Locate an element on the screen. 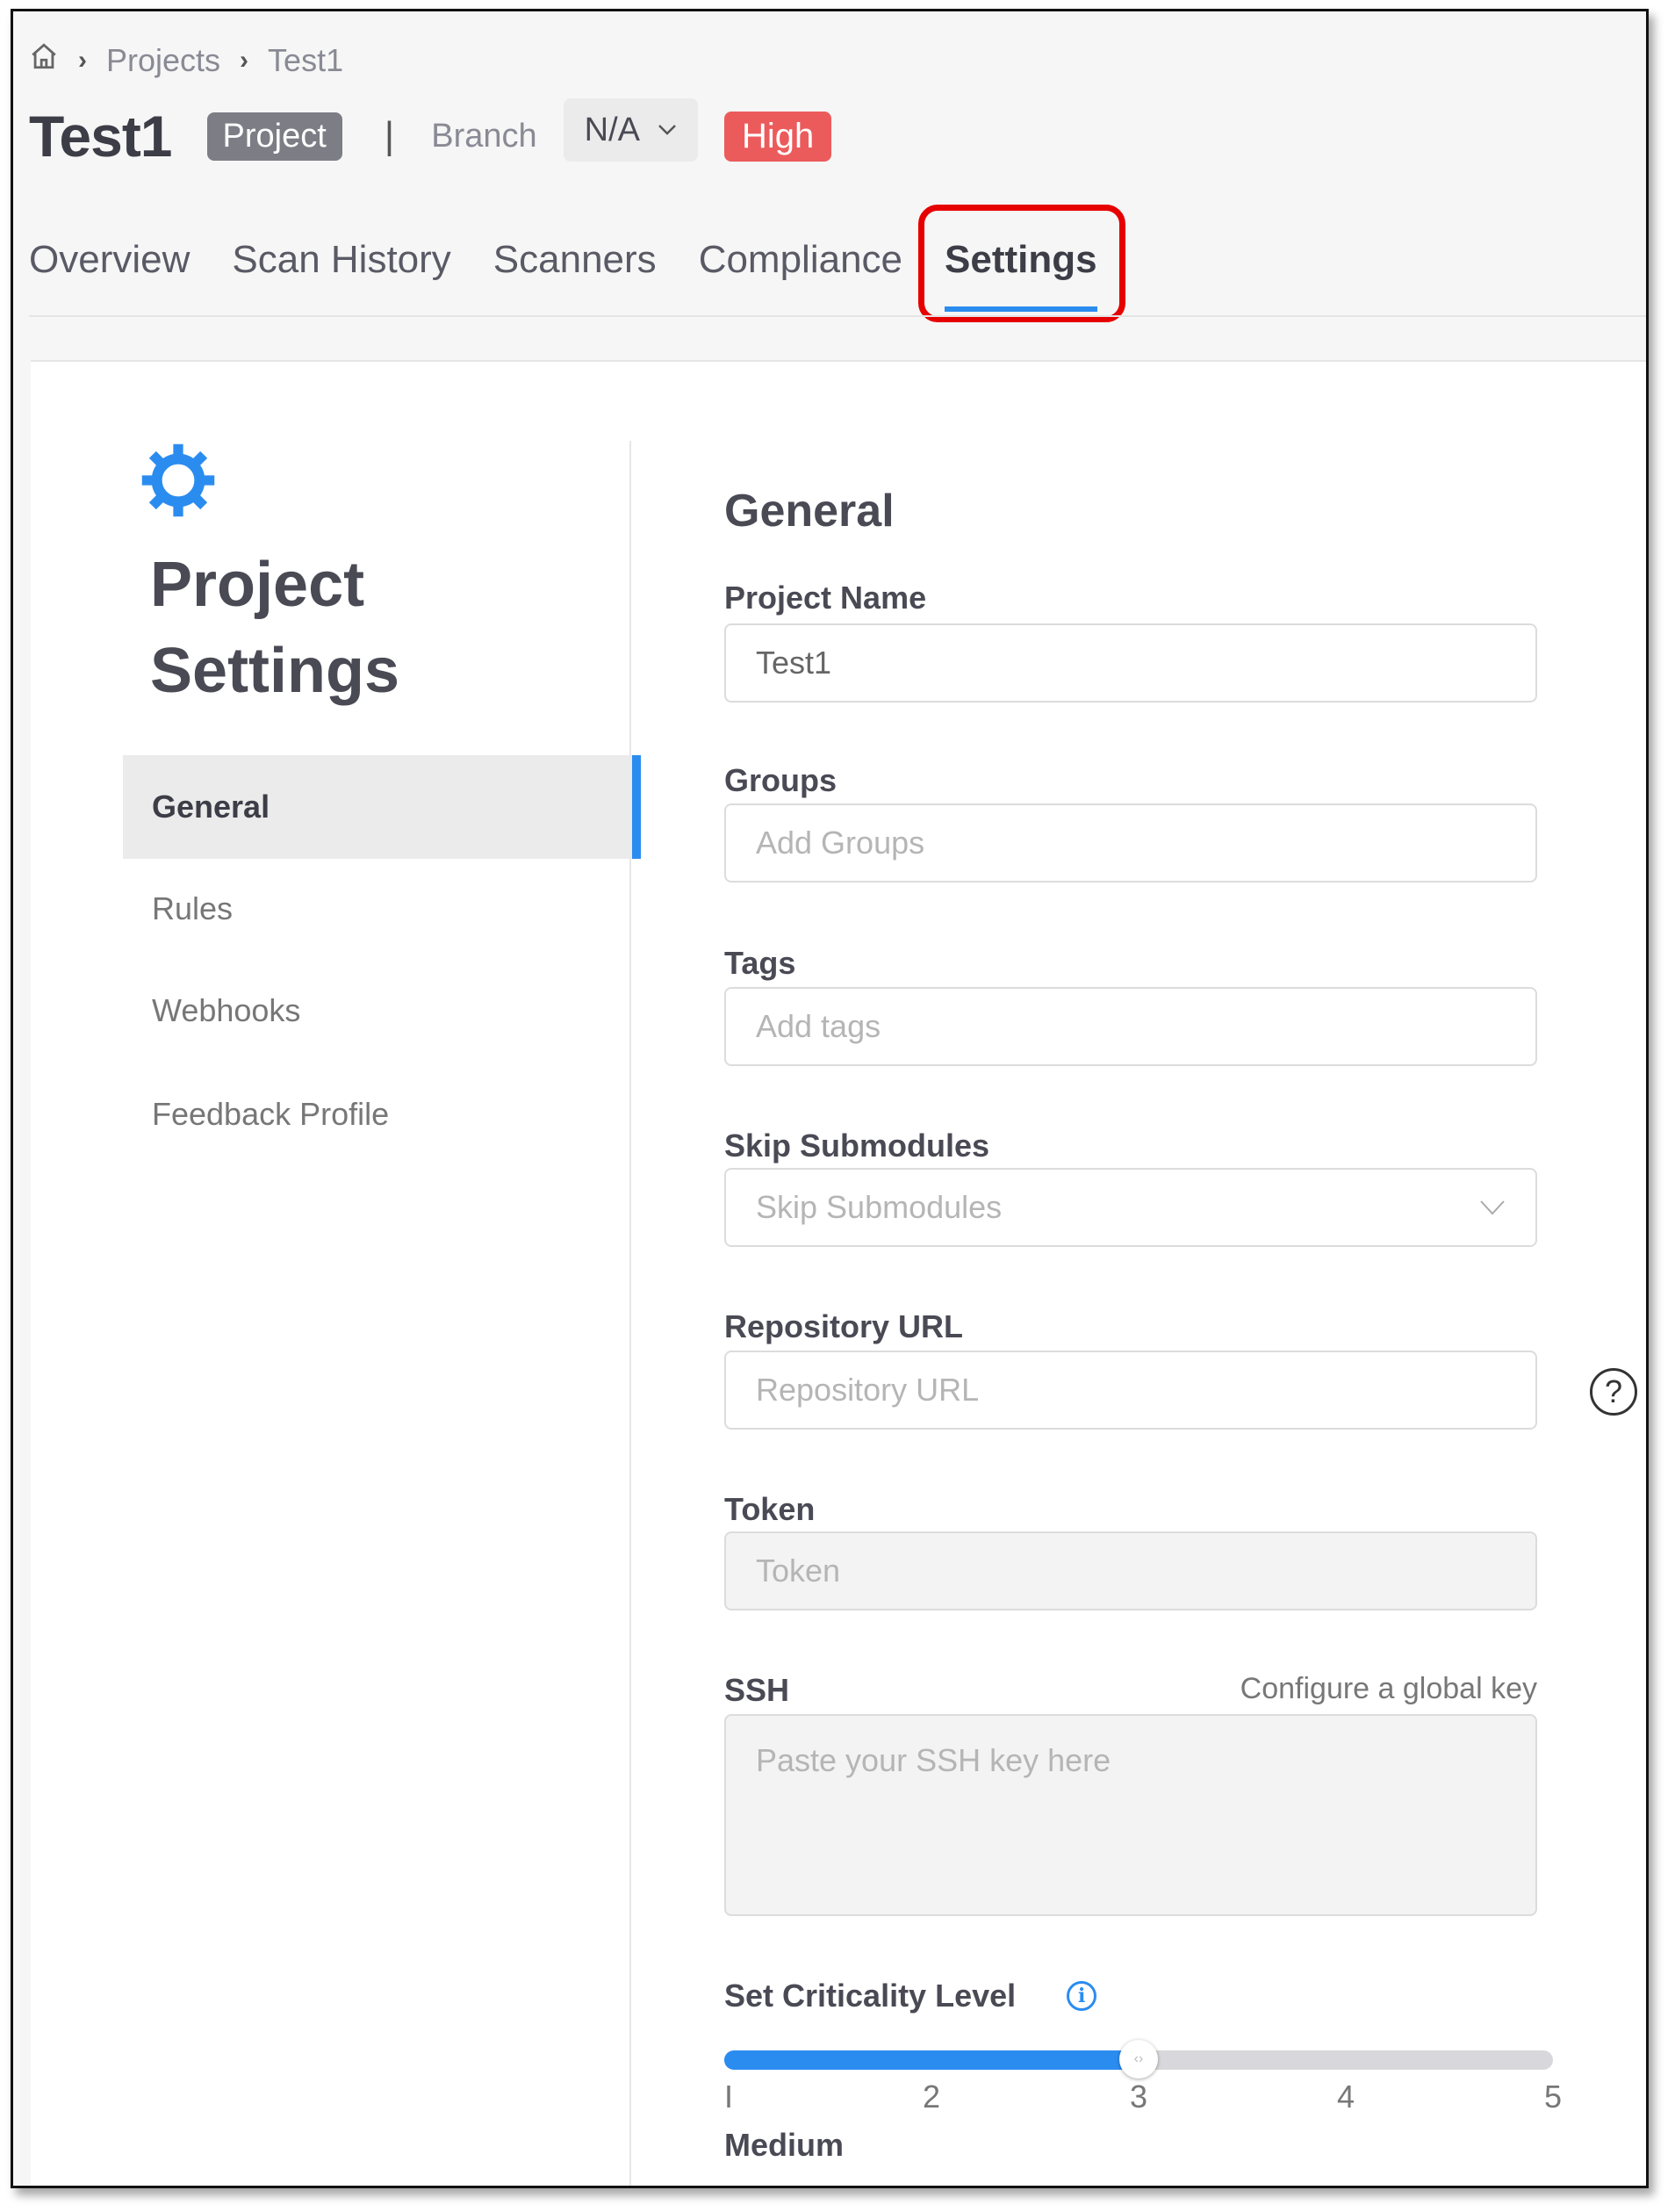 The image size is (1675, 2212). sidebar-item-label: Rules is located at coordinates (193, 908).